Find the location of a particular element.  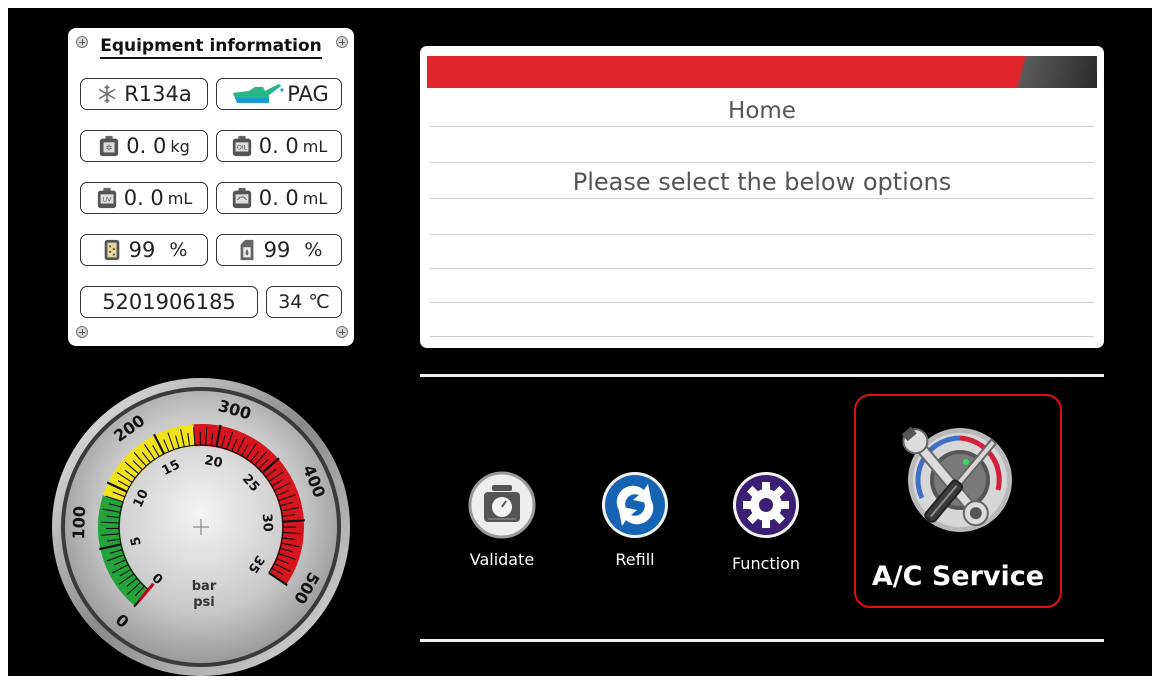

oil-bottle-icon is located at coordinates (247, 250).